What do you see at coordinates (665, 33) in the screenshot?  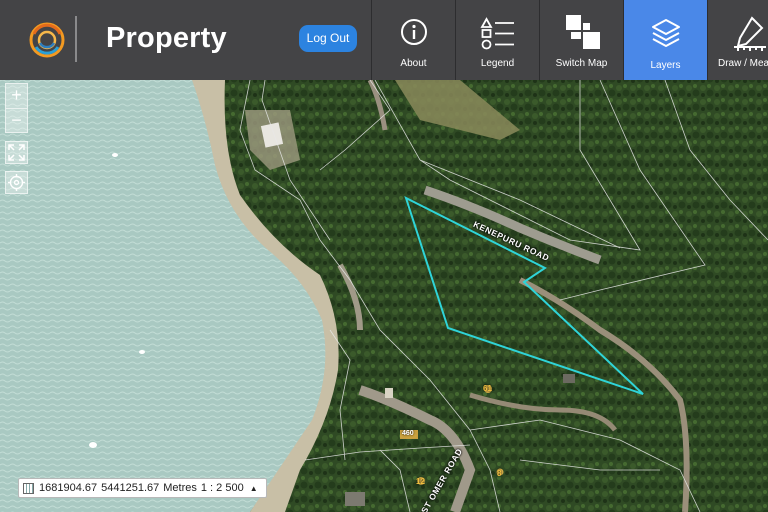 I see `layers-icon` at bounding box center [665, 33].